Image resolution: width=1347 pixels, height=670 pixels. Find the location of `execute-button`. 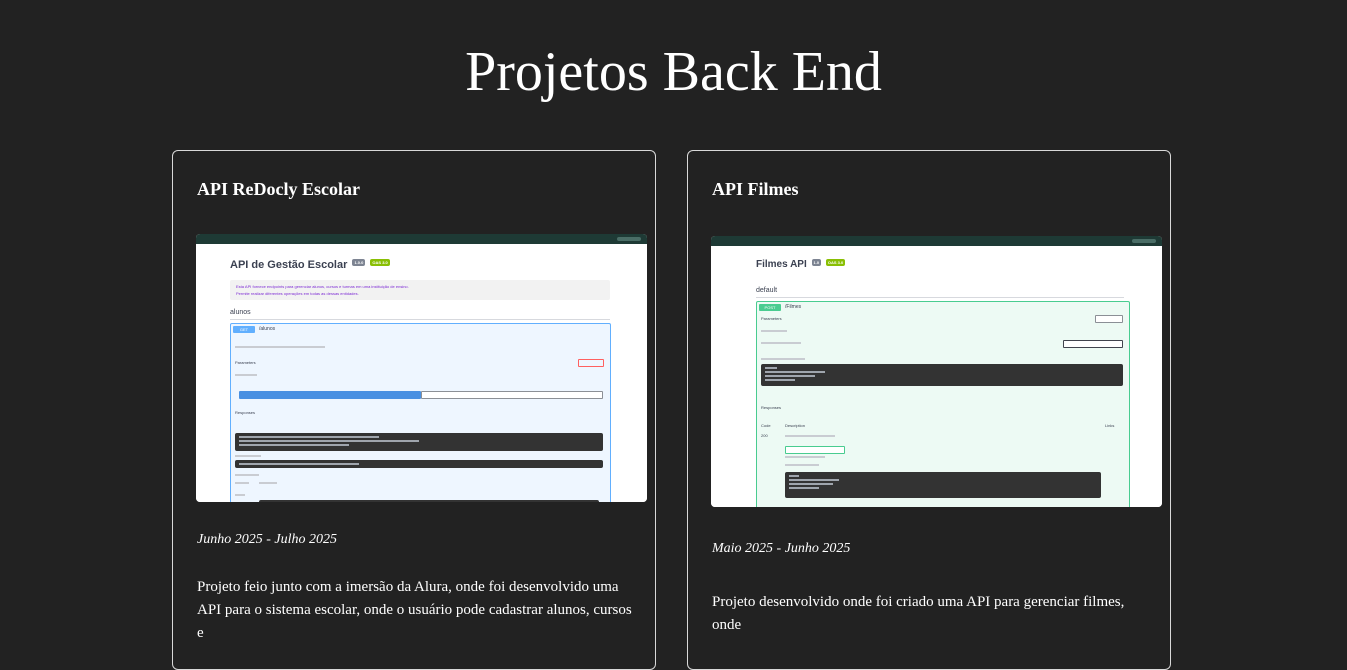

execute-button is located at coordinates (330, 395).